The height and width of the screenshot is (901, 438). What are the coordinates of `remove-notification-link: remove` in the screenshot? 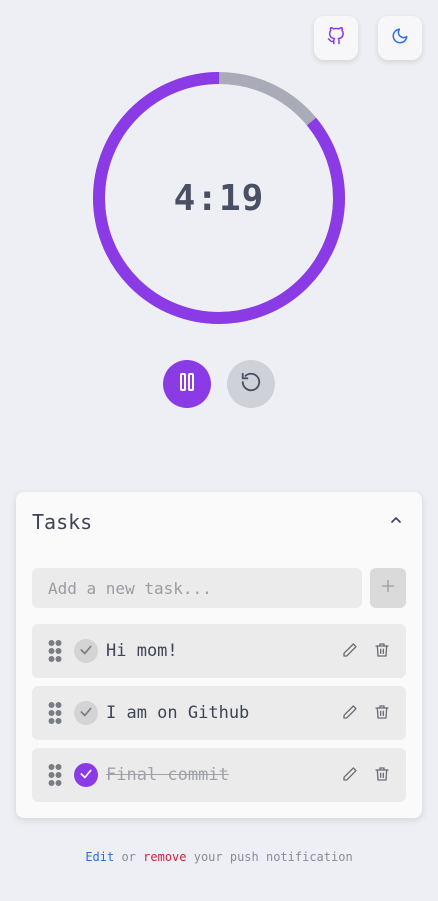 It's located at (164, 857).